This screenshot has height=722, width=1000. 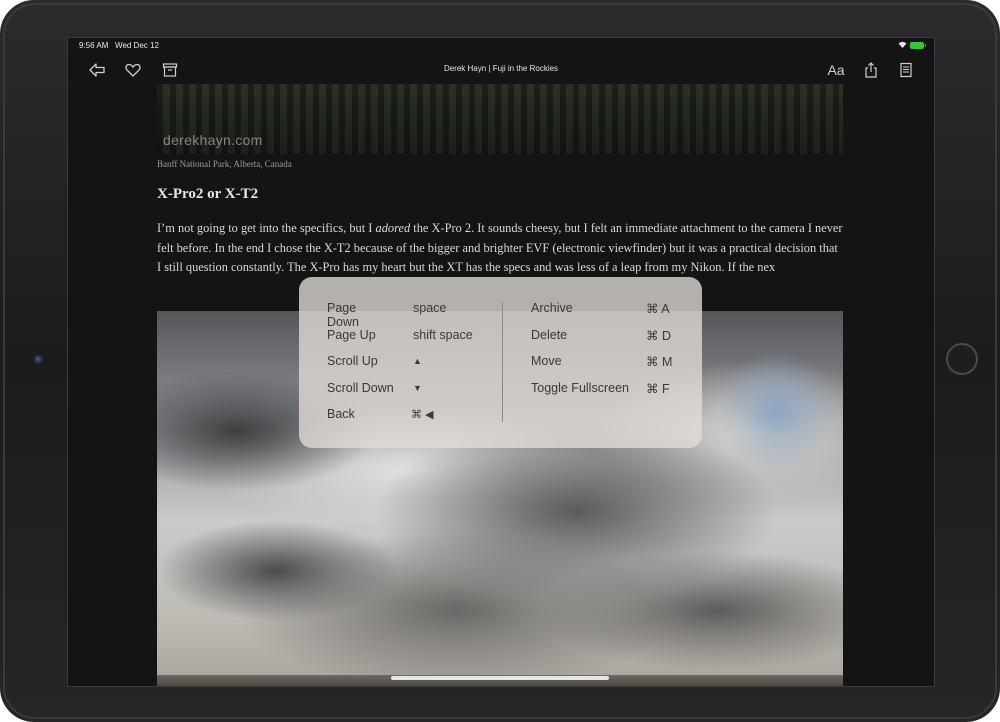 I want to click on battery-icon, so click(x=918, y=45).